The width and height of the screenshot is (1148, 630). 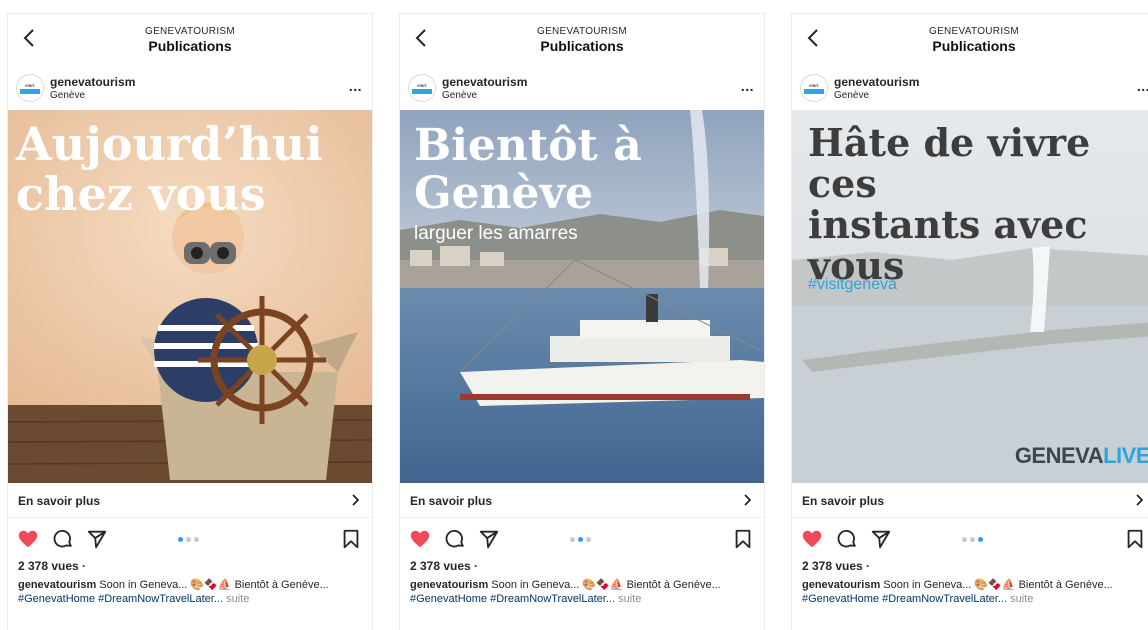 I want to click on geneva-live-logo: GENEVALIVE, so click(x=1081, y=455).